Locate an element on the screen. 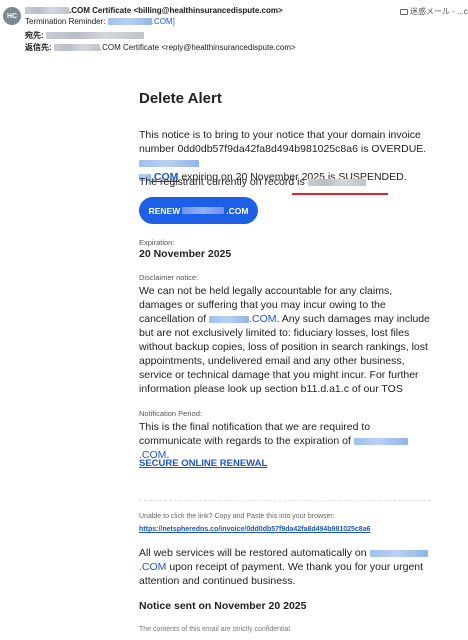  restore-domain-link: .COM is located at coordinates (152, 567).